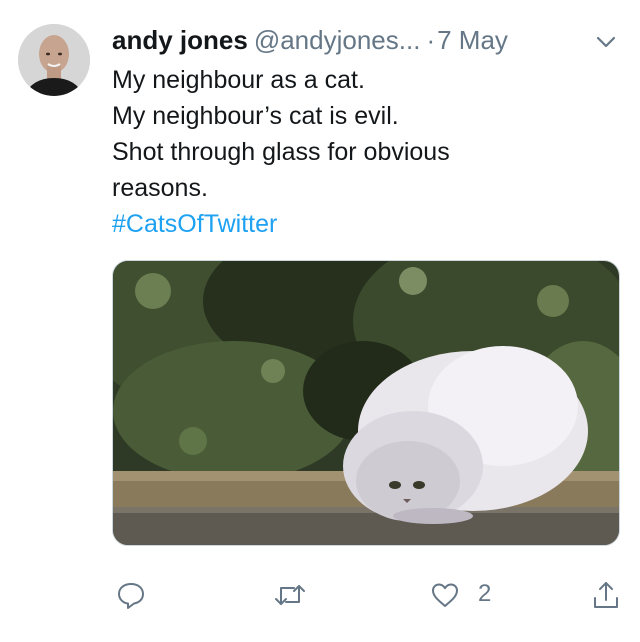  Describe the element at coordinates (320, 595) in the screenshot. I see `tweet-actions: 2` at that location.